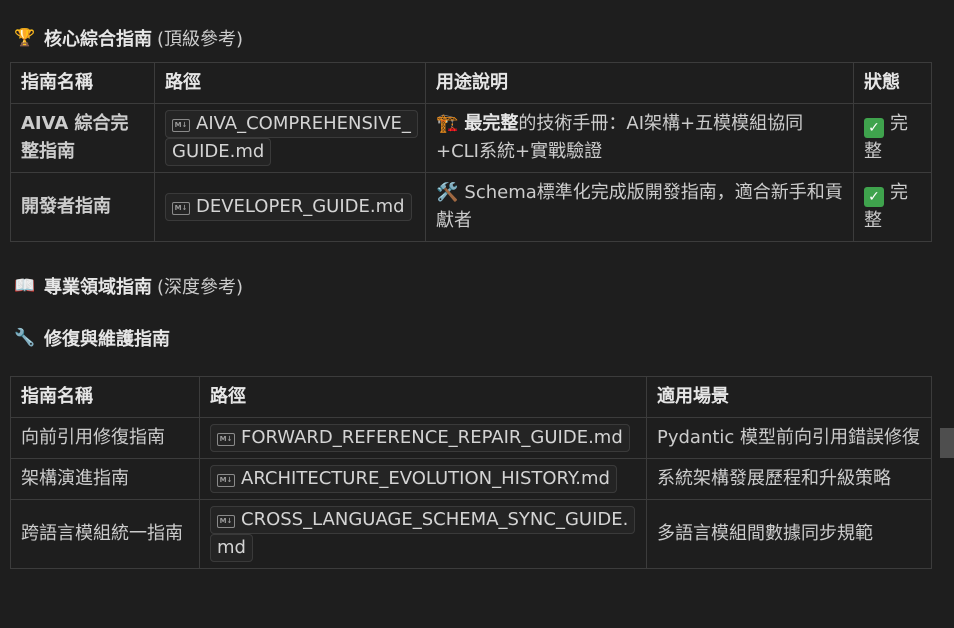 The width and height of the screenshot is (954, 628). What do you see at coordinates (98, 287) in the screenshot?
I see `section-title: 專業領域指南` at bounding box center [98, 287].